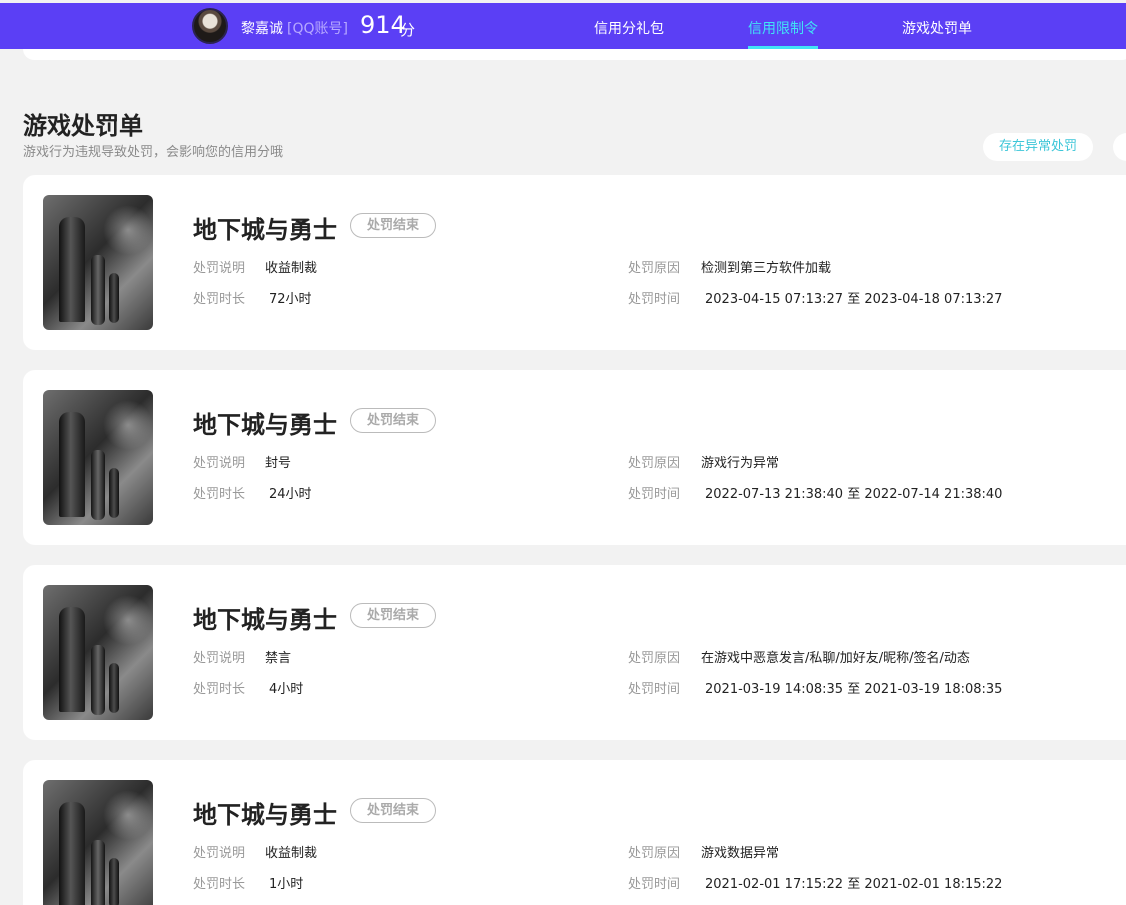 This screenshot has height=905, width=1126. I want to click on abnormal-penalty-filter-button: 存在异常处罚, so click(1038, 147).